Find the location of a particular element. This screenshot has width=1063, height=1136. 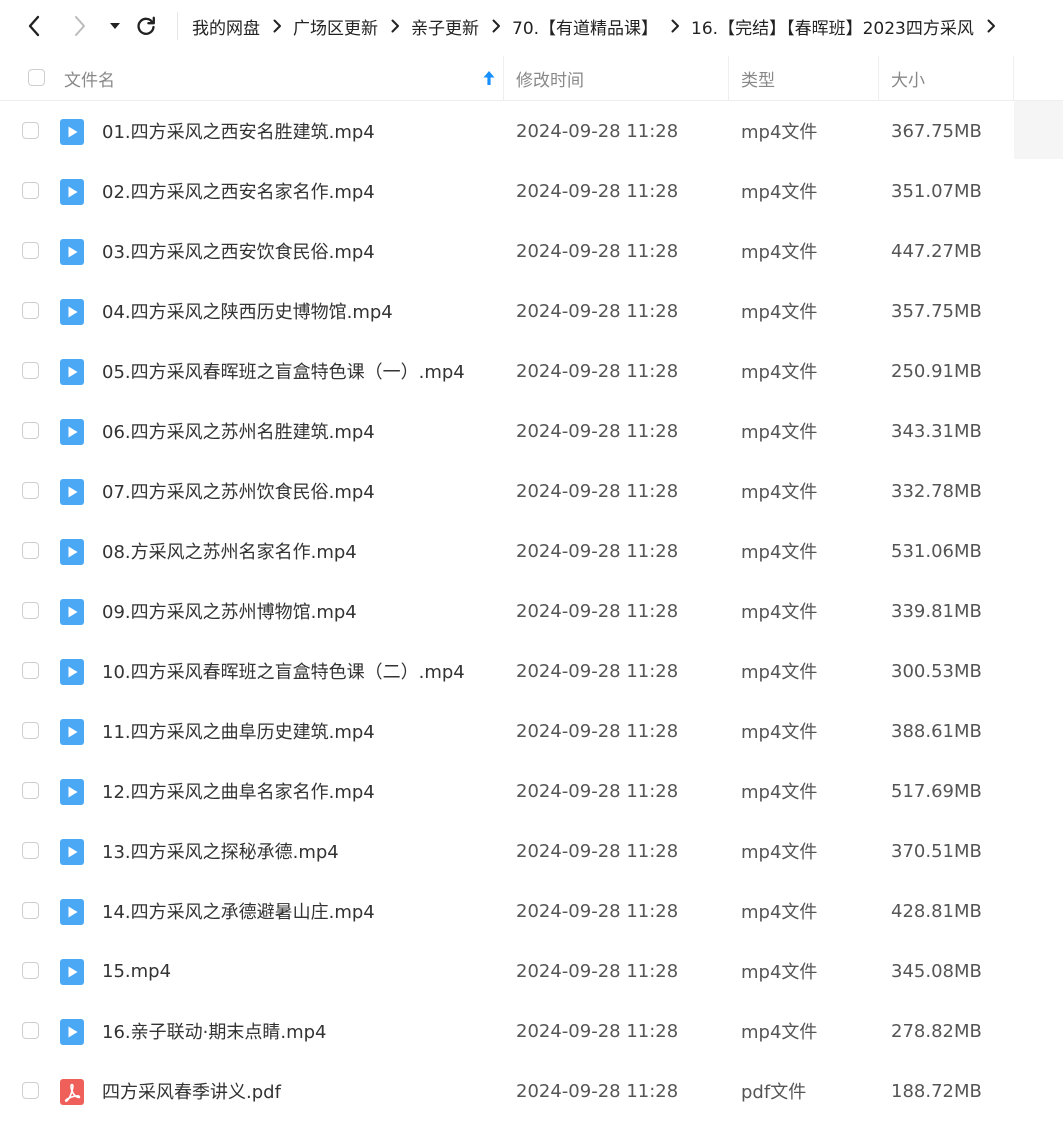

breadcrumb-item: 70.【有道精品课】 is located at coordinates (585, 26).